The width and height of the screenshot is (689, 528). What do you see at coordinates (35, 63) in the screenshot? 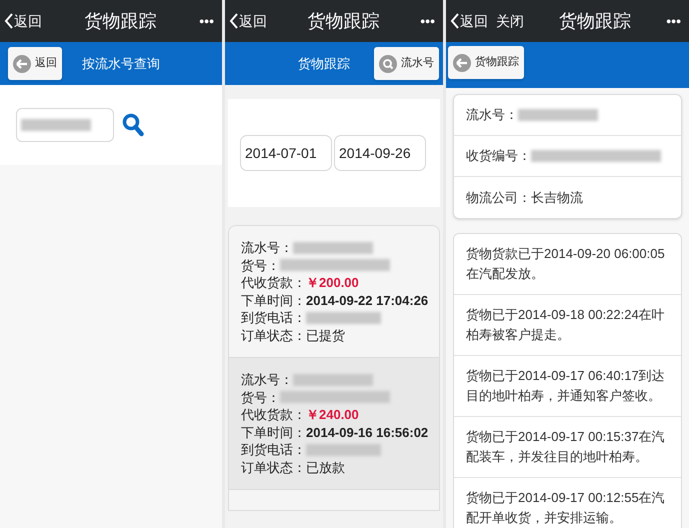
I see `toolbar-button: 返回` at bounding box center [35, 63].